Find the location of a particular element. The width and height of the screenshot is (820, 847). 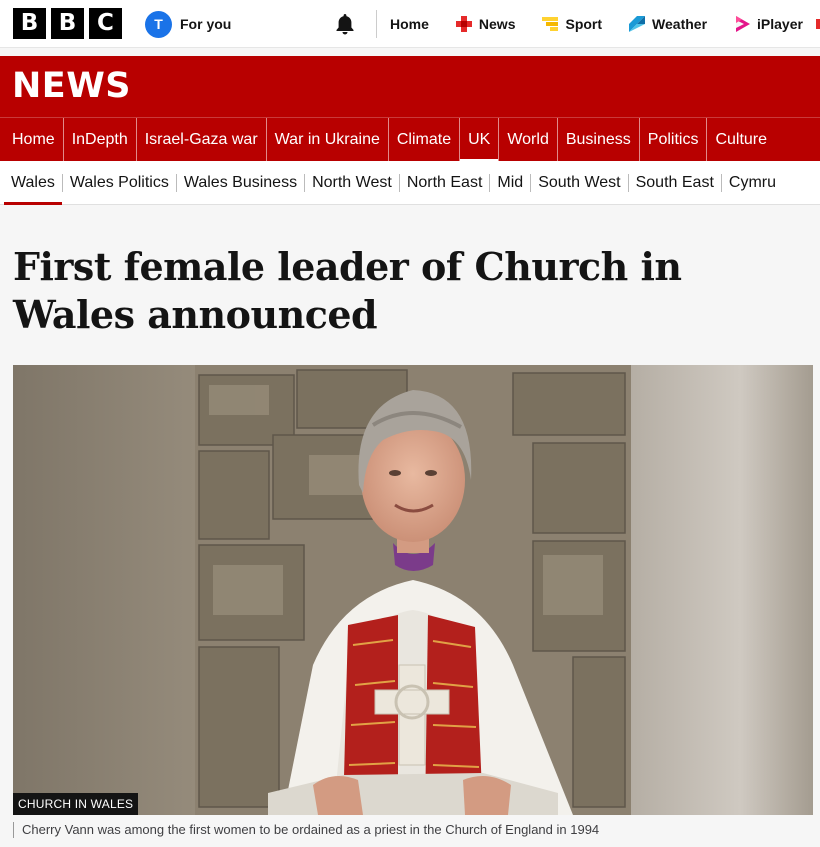

iplayer-icon is located at coordinates (743, 24).